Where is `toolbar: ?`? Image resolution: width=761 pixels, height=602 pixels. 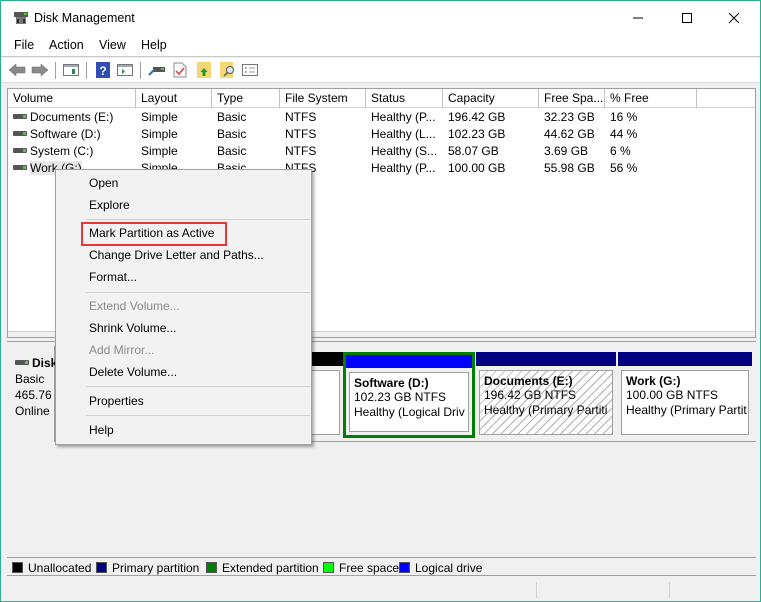
toolbar: ? is located at coordinates (380, 70).